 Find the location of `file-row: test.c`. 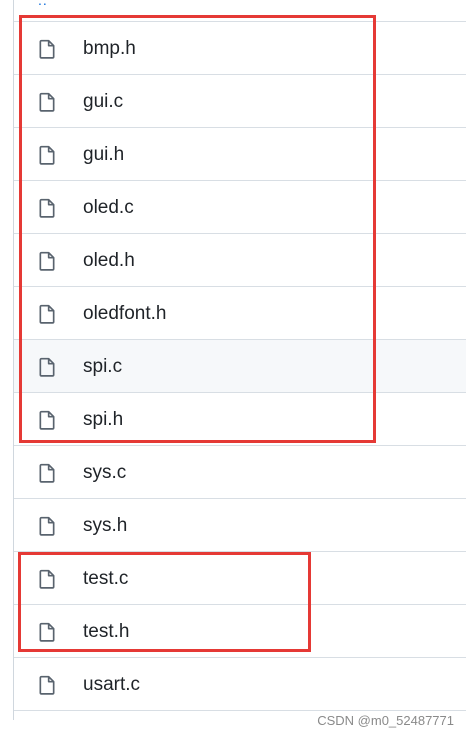

file-row: test.c is located at coordinates (240, 578).